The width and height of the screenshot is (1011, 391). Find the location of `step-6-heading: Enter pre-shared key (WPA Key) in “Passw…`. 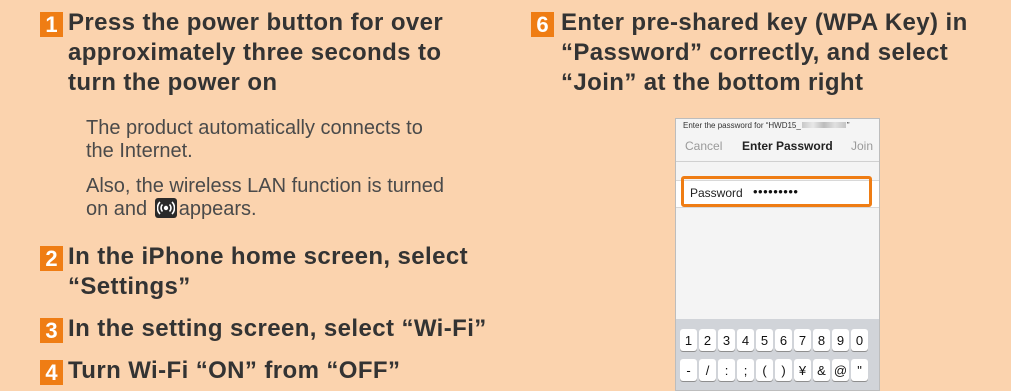

step-6-heading: Enter pre-shared key (WPA Key) in “Passw… is located at coordinates (786, 53).